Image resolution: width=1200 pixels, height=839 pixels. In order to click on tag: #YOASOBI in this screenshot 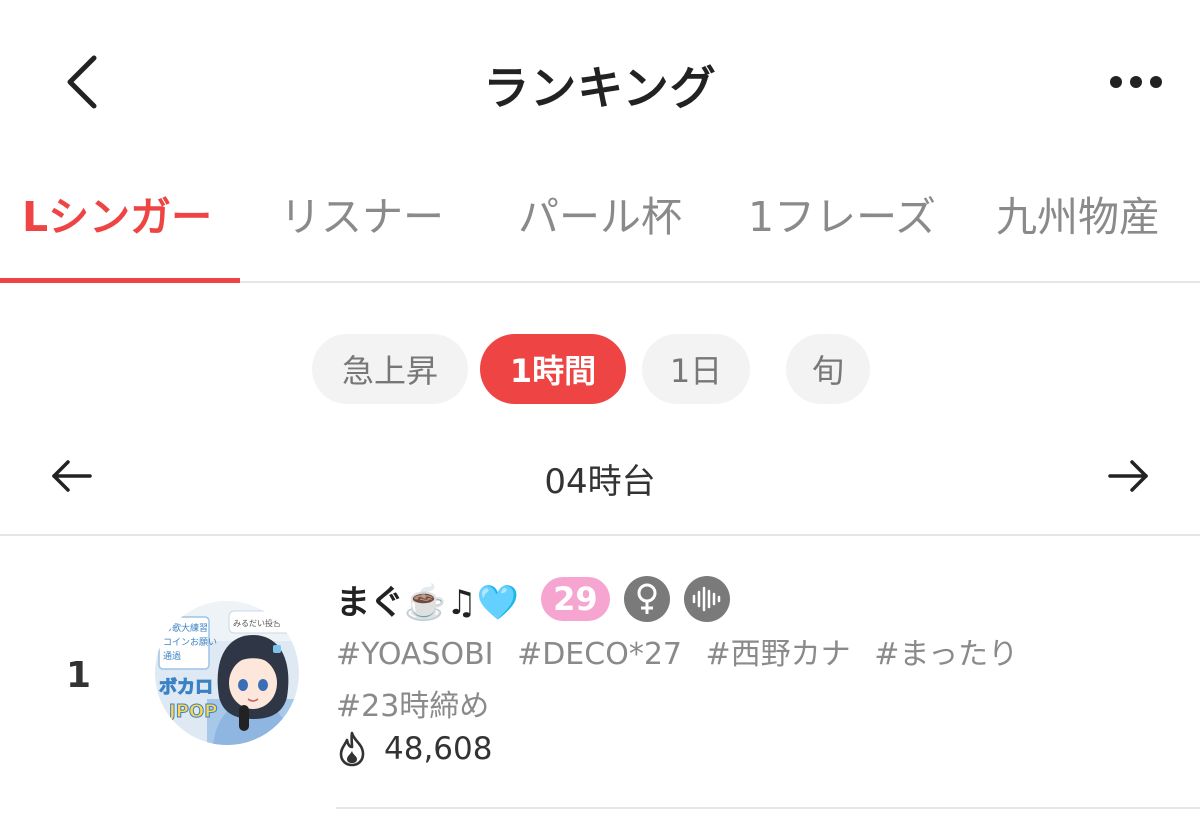, I will do `click(415, 654)`.